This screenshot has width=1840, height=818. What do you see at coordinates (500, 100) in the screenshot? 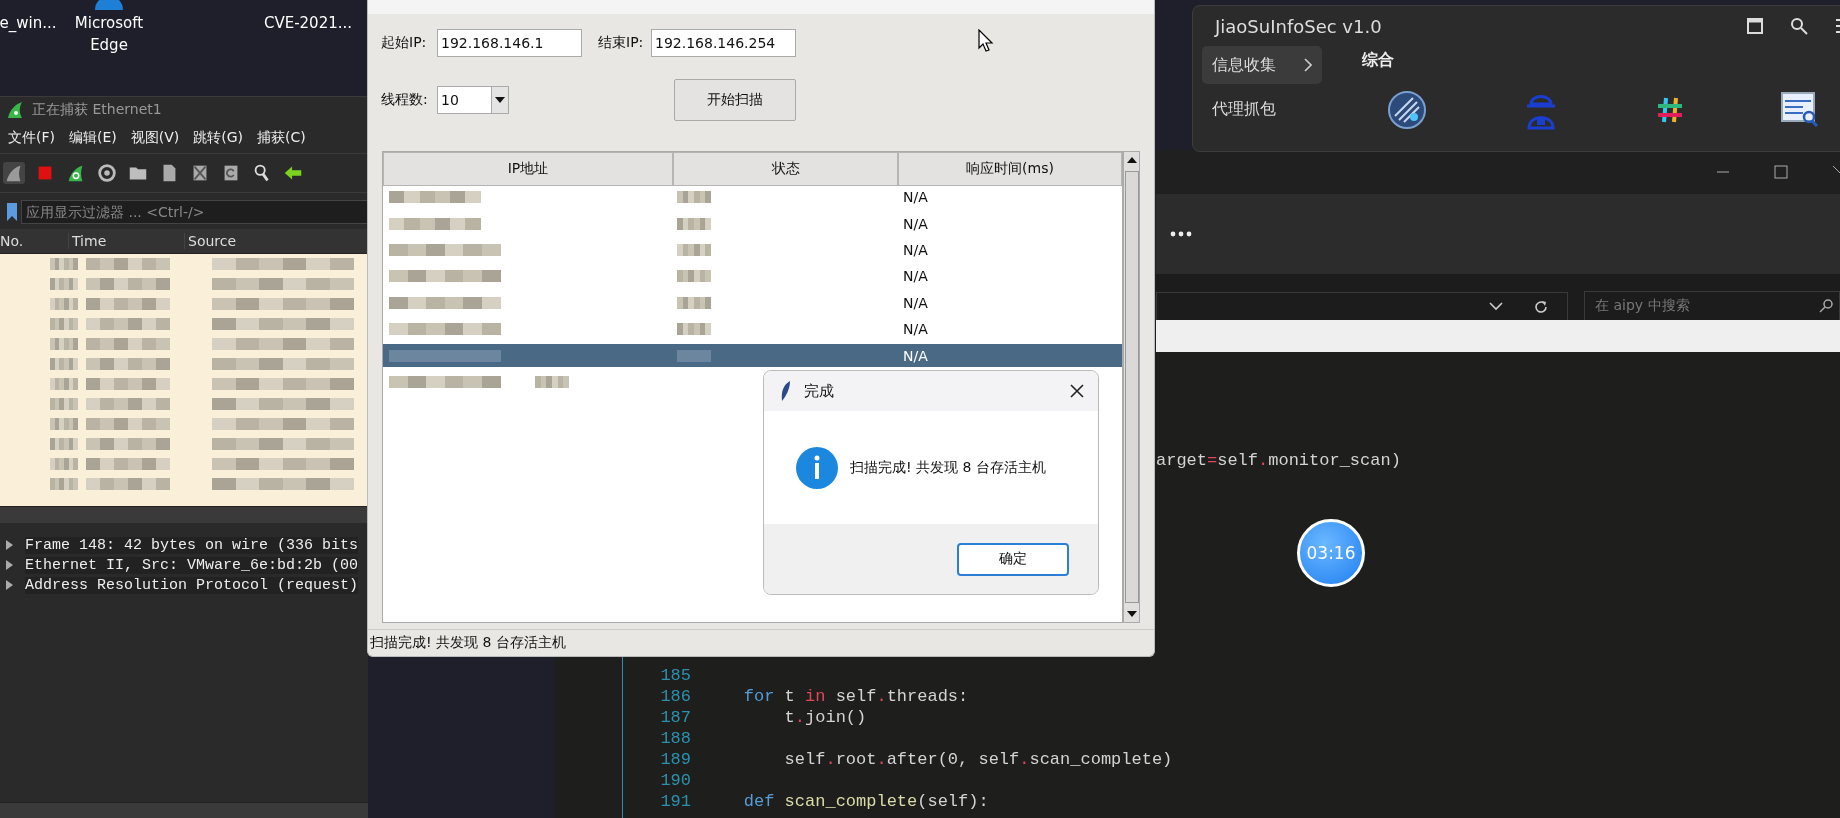
I see `dropdown-arrow-icon` at bounding box center [500, 100].